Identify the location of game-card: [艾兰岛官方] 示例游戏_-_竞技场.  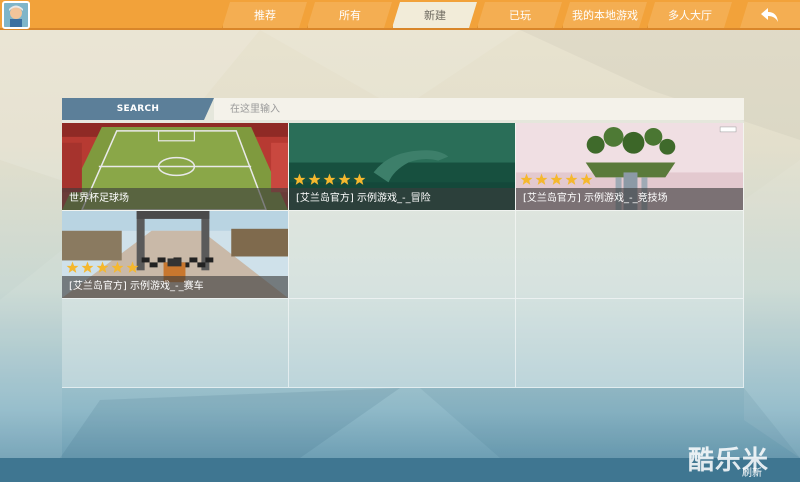
(630, 167).